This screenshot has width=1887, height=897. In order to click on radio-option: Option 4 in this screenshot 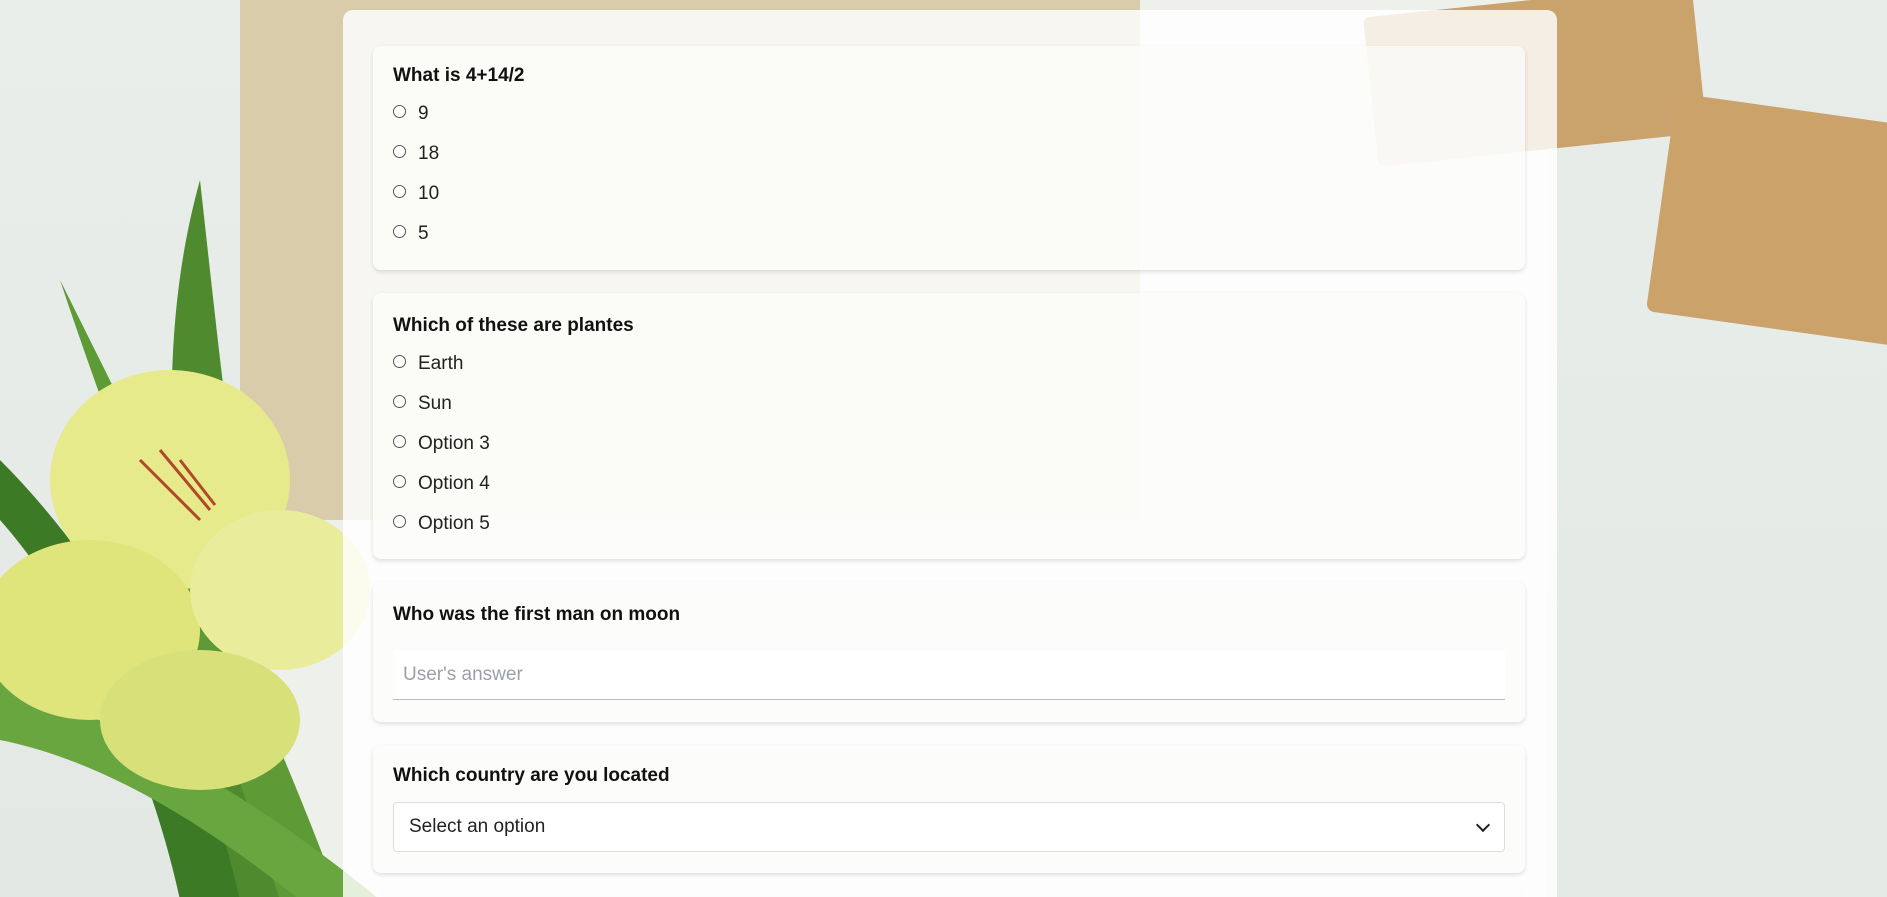, I will do `click(441, 484)`.